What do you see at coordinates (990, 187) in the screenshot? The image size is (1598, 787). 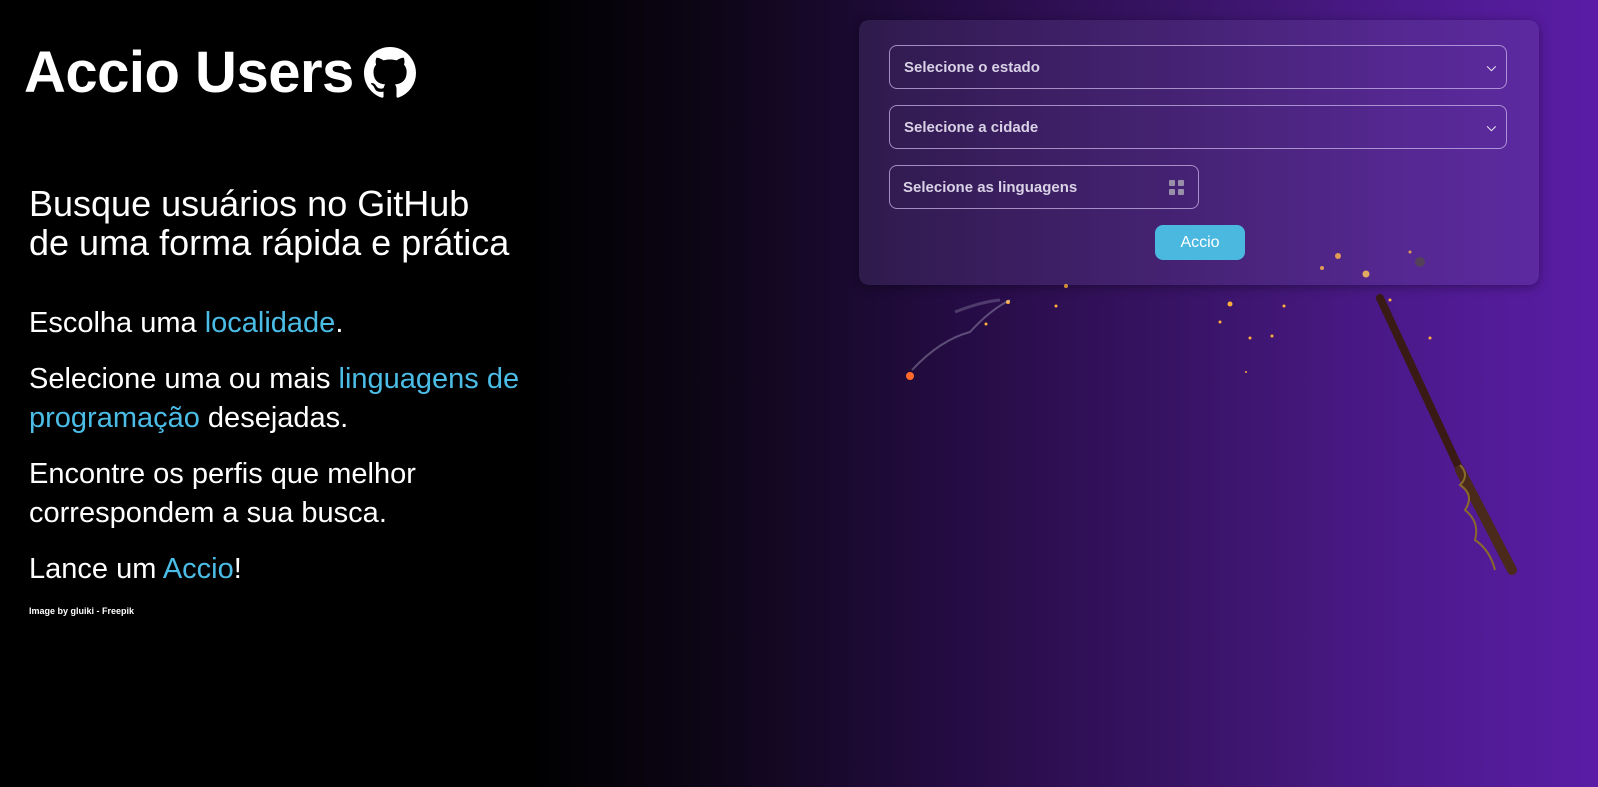 I see `languages-placeholder: Selecione as linguagens` at bounding box center [990, 187].